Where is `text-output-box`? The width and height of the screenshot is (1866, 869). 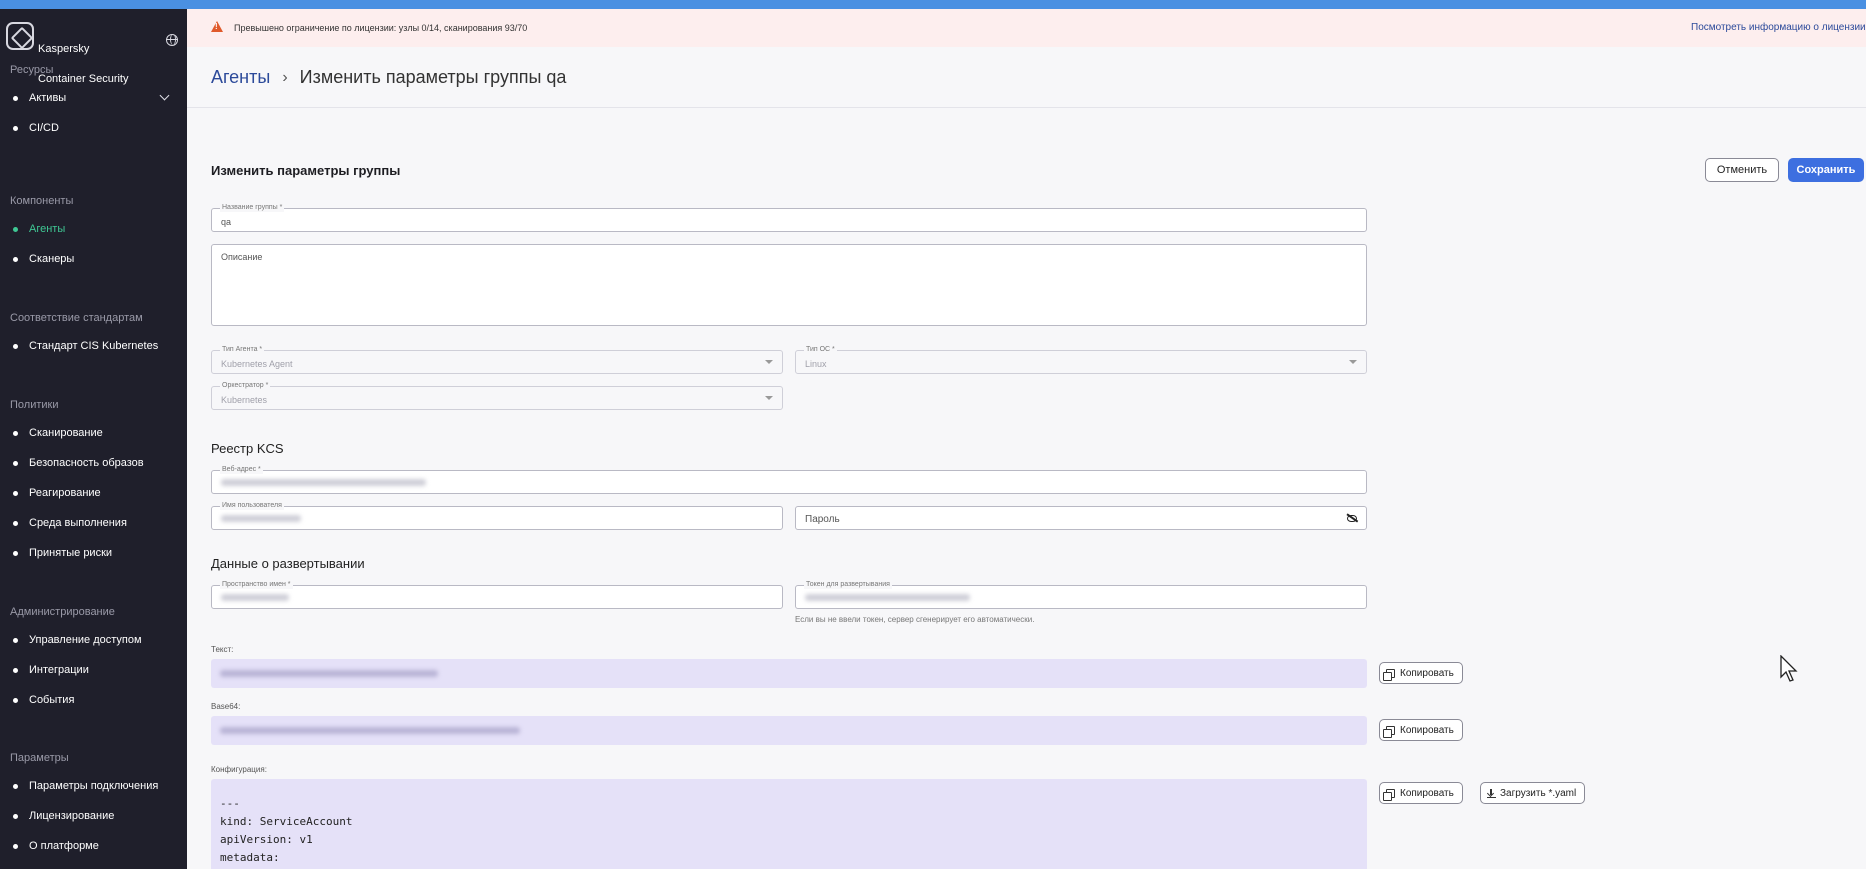 text-output-box is located at coordinates (789, 673).